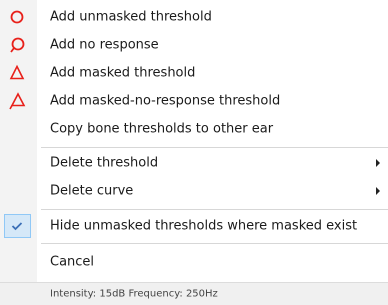  What do you see at coordinates (17, 17) in the screenshot?
I see `red-circle-icon` at bounding box center [17, 17].